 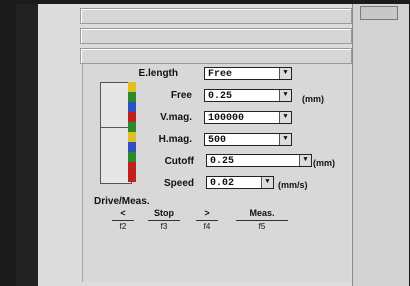 What do you see at coordinates (259, 160) in the screenshot?
I see `cutoff-select: 0.25 ▼` at bounding box center [259, 160].